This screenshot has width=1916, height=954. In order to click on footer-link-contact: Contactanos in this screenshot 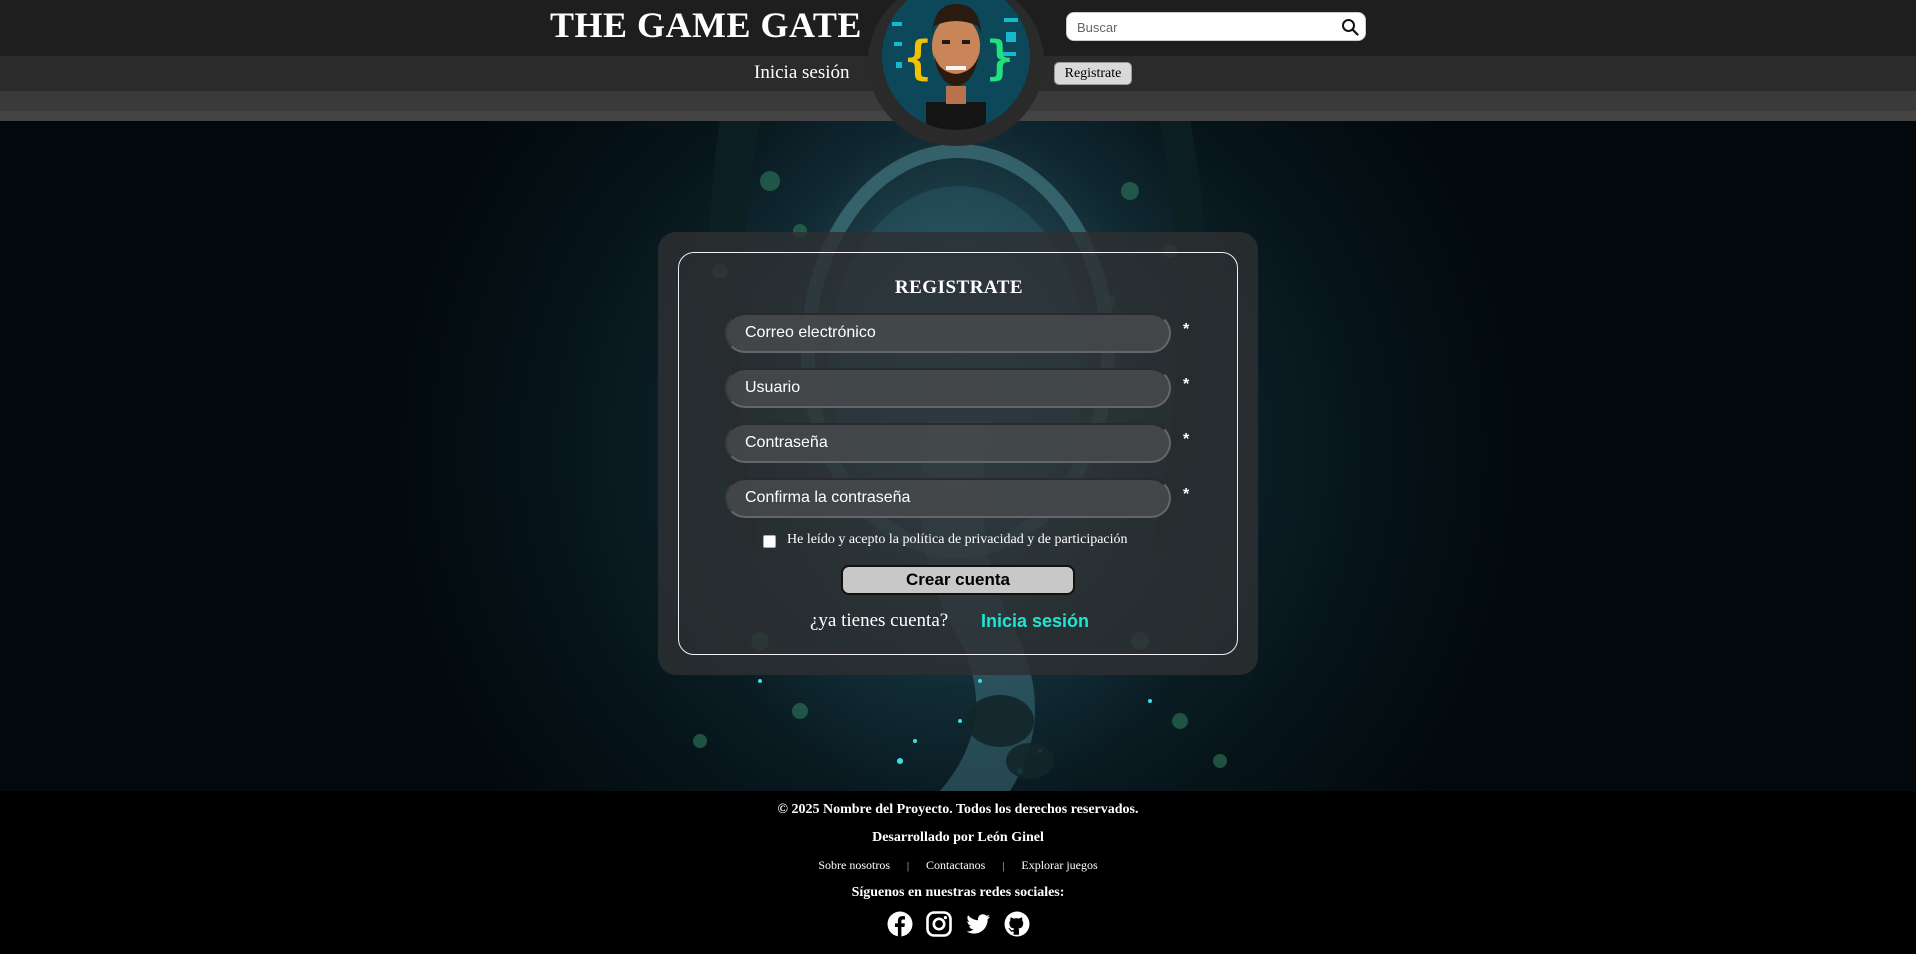, I will do `click(955, 865)`.